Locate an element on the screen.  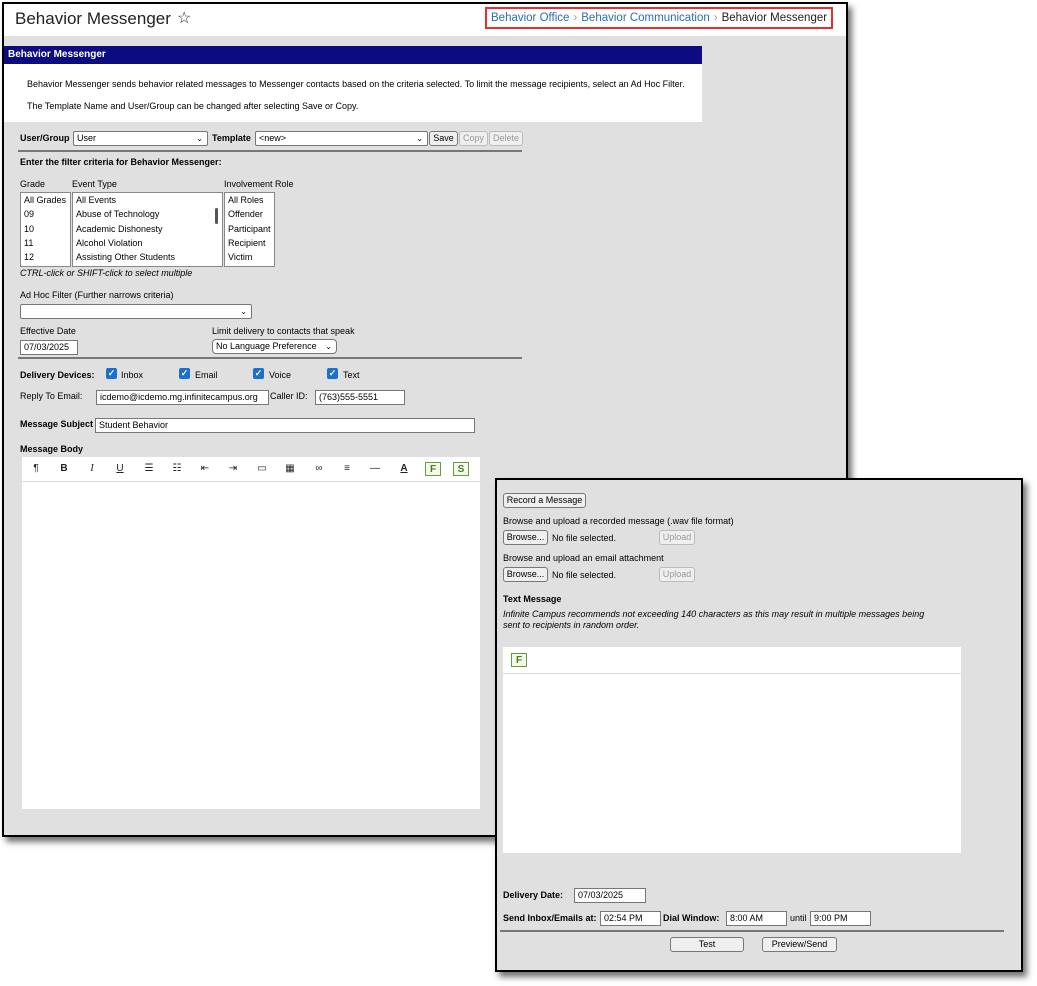
language-select: No Language Preference ⌄ is located at coordinates (274, 346).